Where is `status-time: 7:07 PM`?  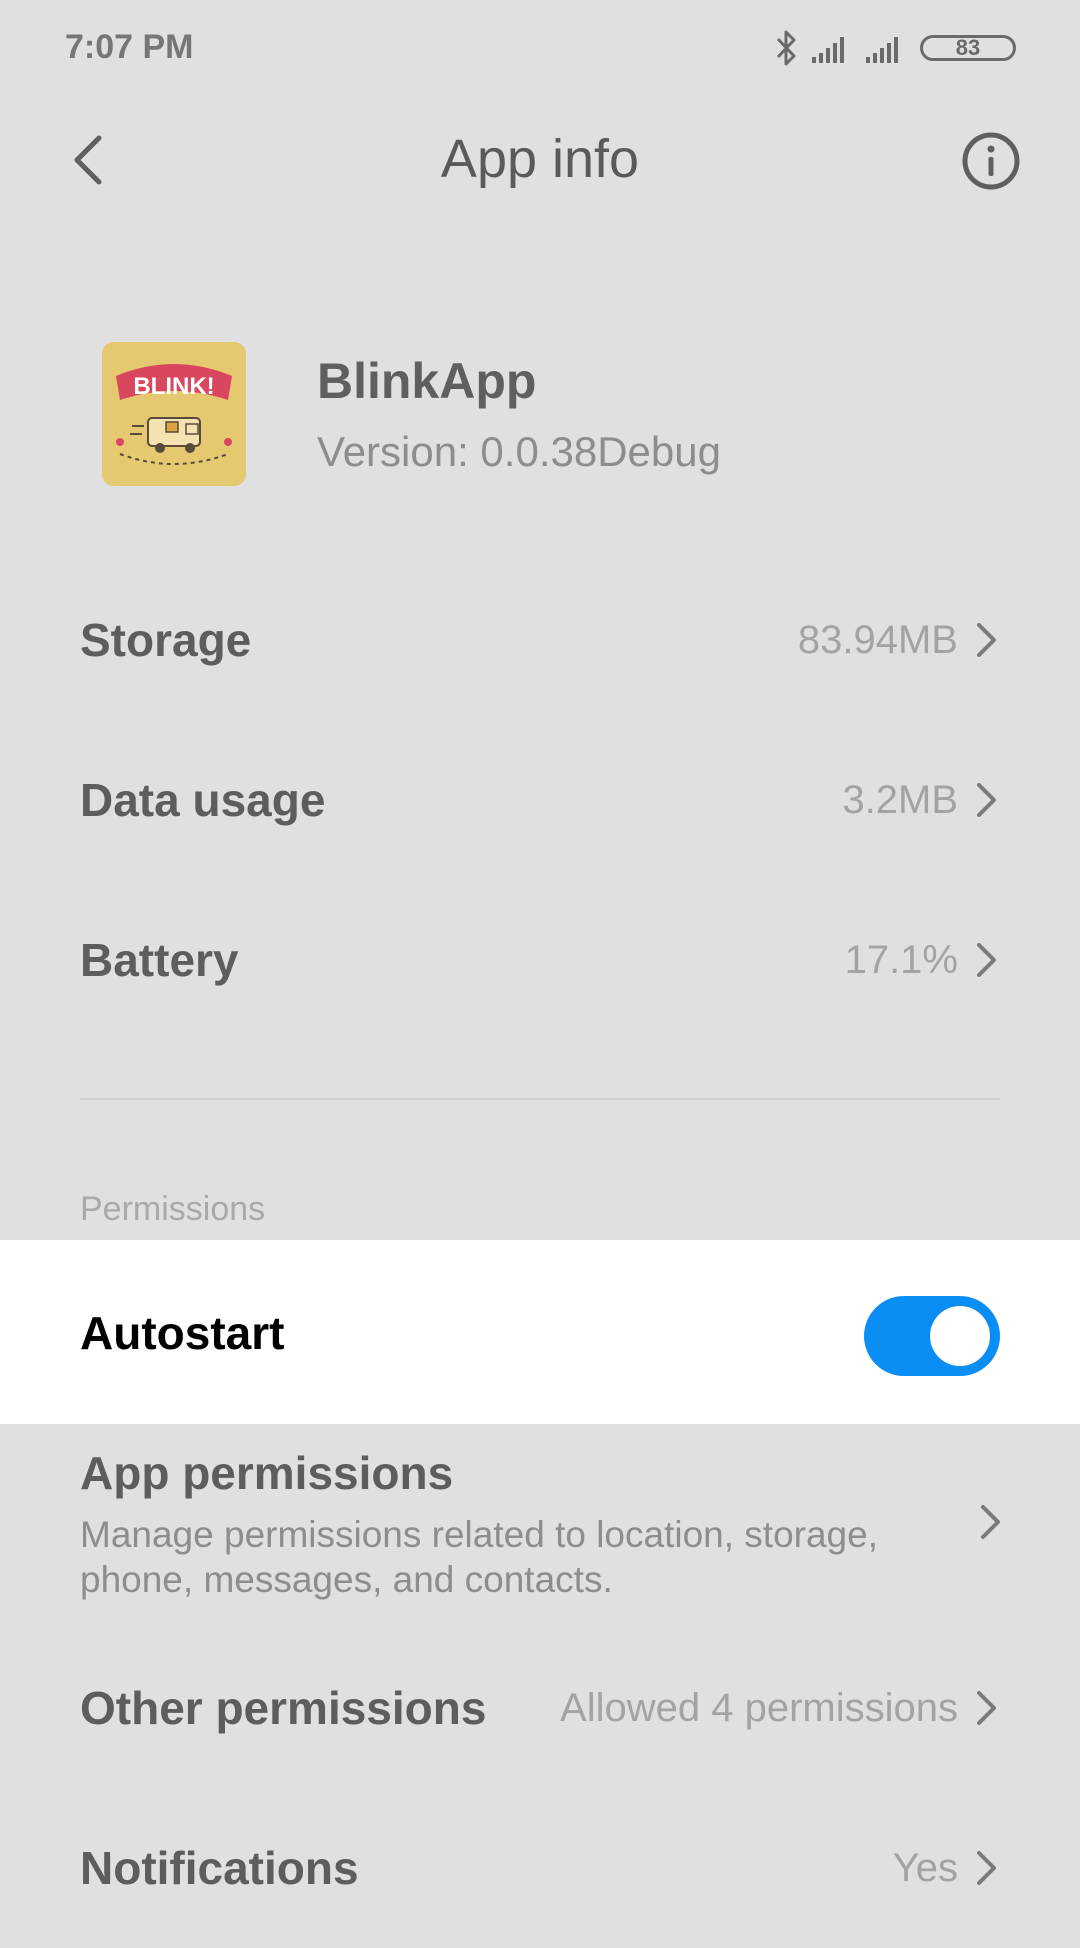
status-time: 7:07 PM is located at coordinates (129, 47).